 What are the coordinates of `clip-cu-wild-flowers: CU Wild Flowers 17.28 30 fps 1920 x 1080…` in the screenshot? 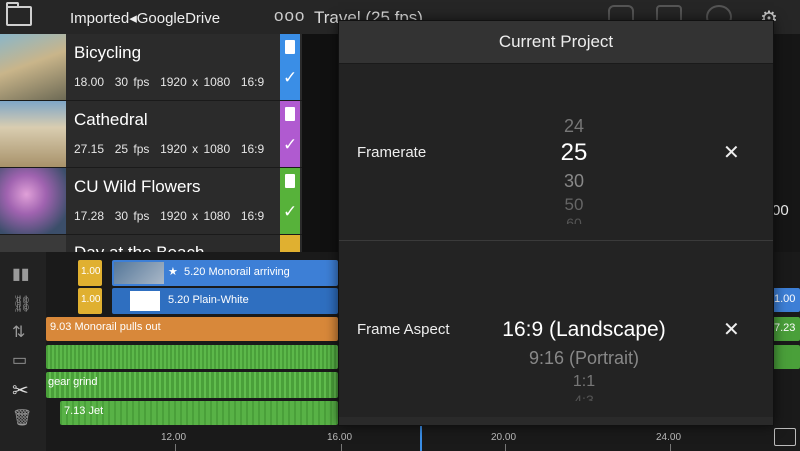 It's located at (151, 201).